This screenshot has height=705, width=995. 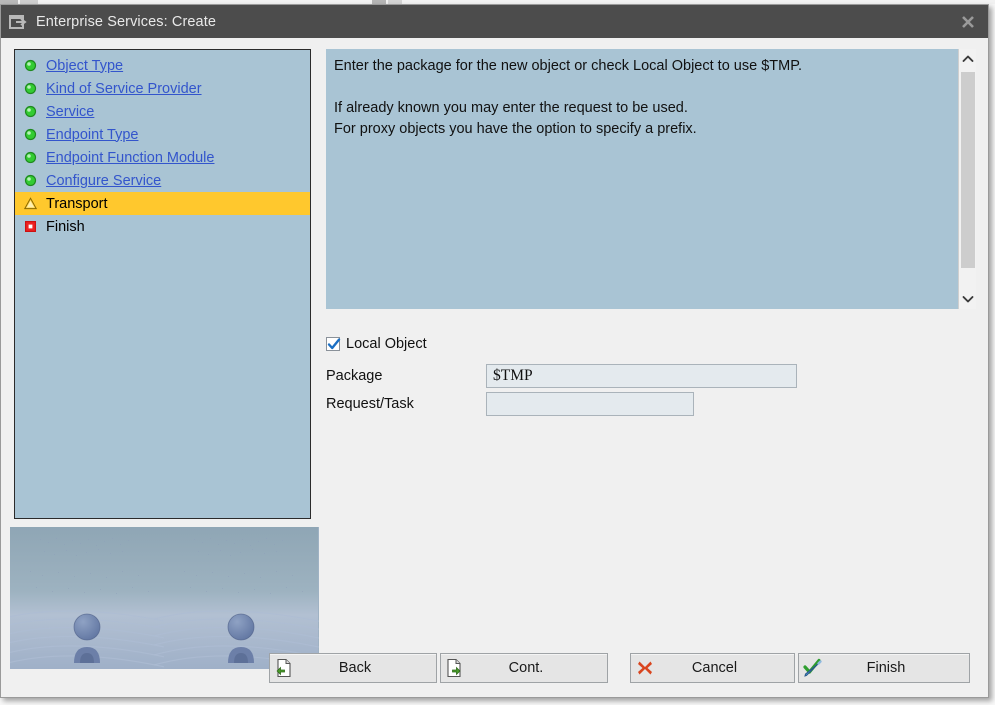 I want to click on window-title: Enterprise Services: Create, so click(x=126, y=21).